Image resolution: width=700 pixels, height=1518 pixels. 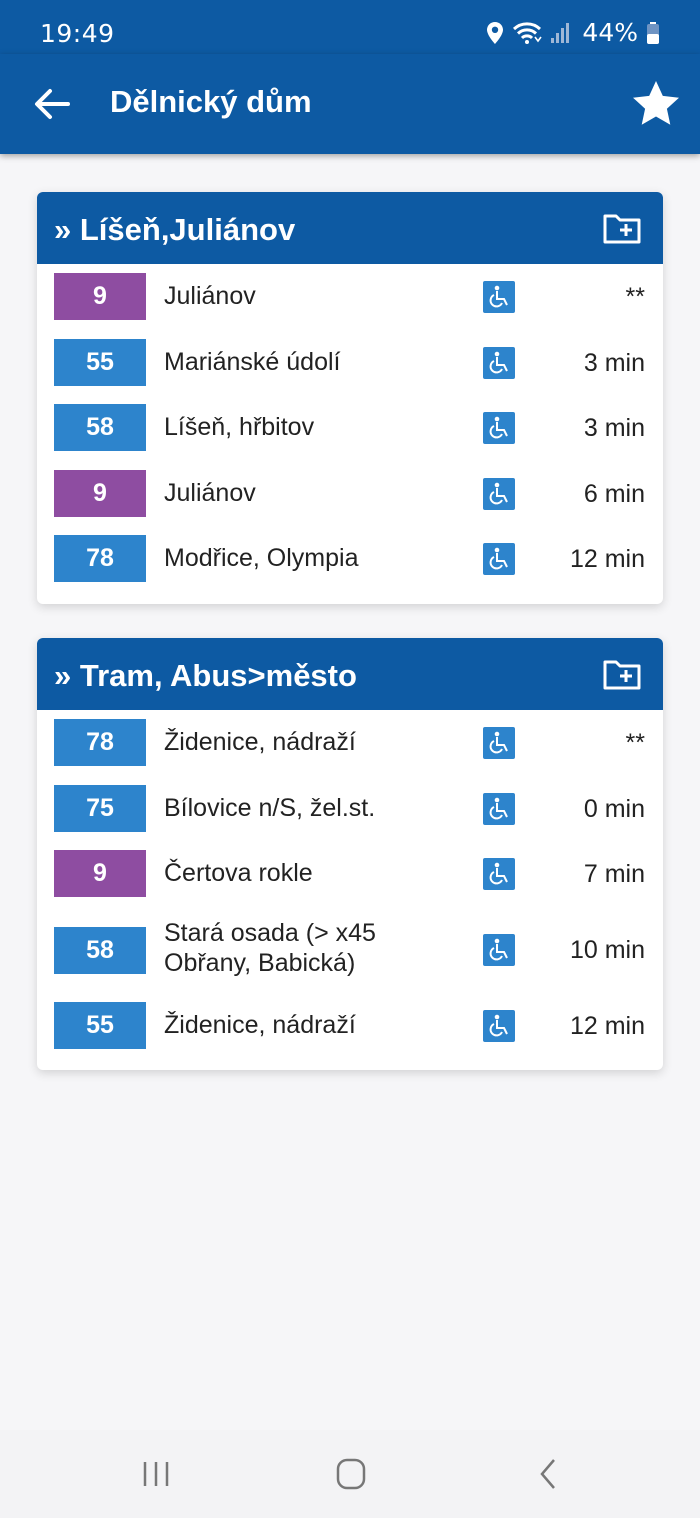 What do you see at coordinates (527, 33) in the screenshot?
I see `wifi-icon` at bounding box center [527, 33].